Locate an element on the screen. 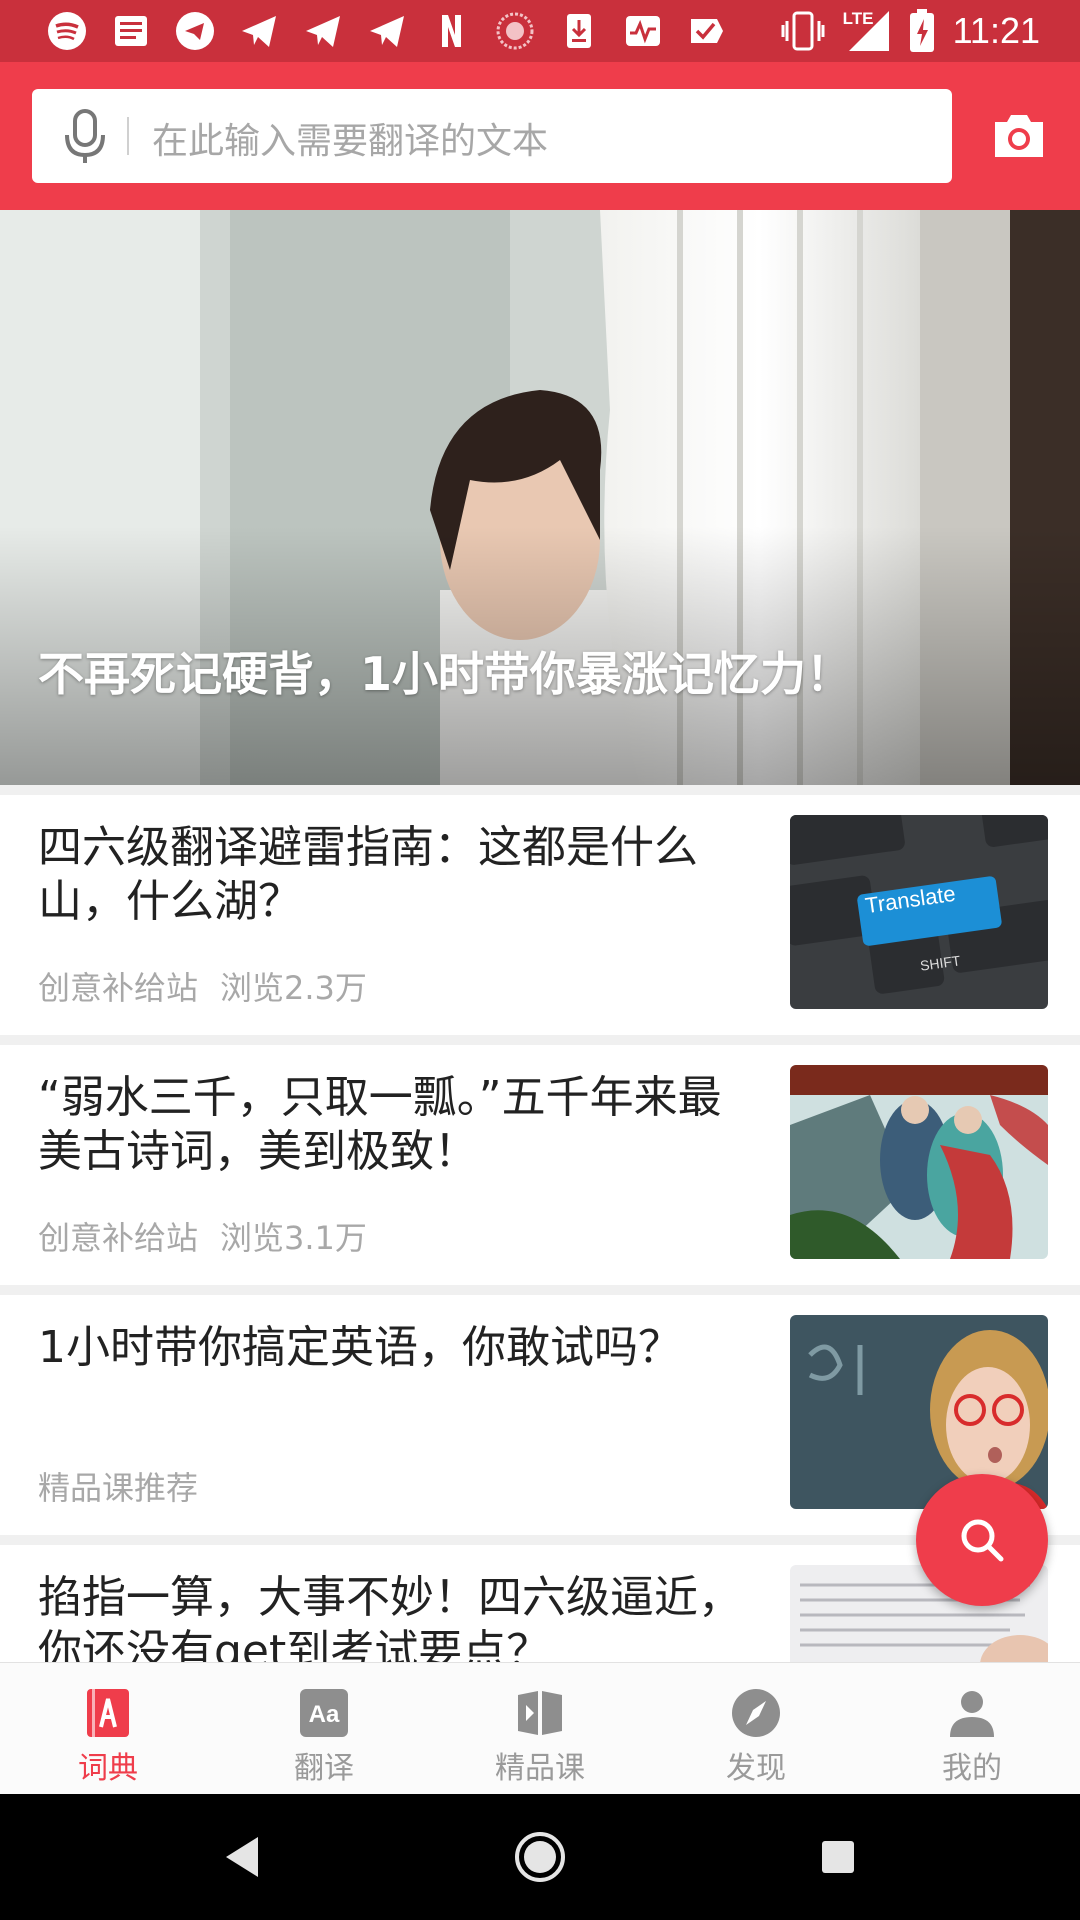  article-meta: 精品课推荐 is located at coordinates (118, 1486).